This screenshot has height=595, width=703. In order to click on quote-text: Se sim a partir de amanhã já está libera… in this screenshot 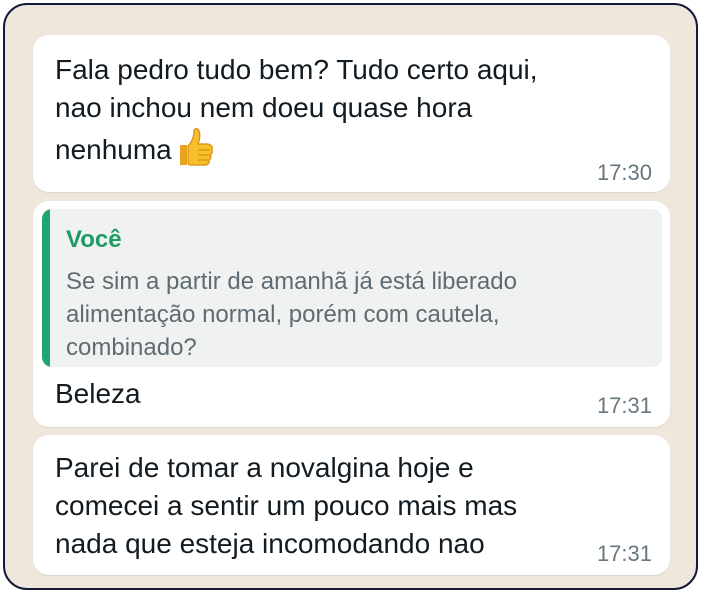, I will do `click(291, 314)`.